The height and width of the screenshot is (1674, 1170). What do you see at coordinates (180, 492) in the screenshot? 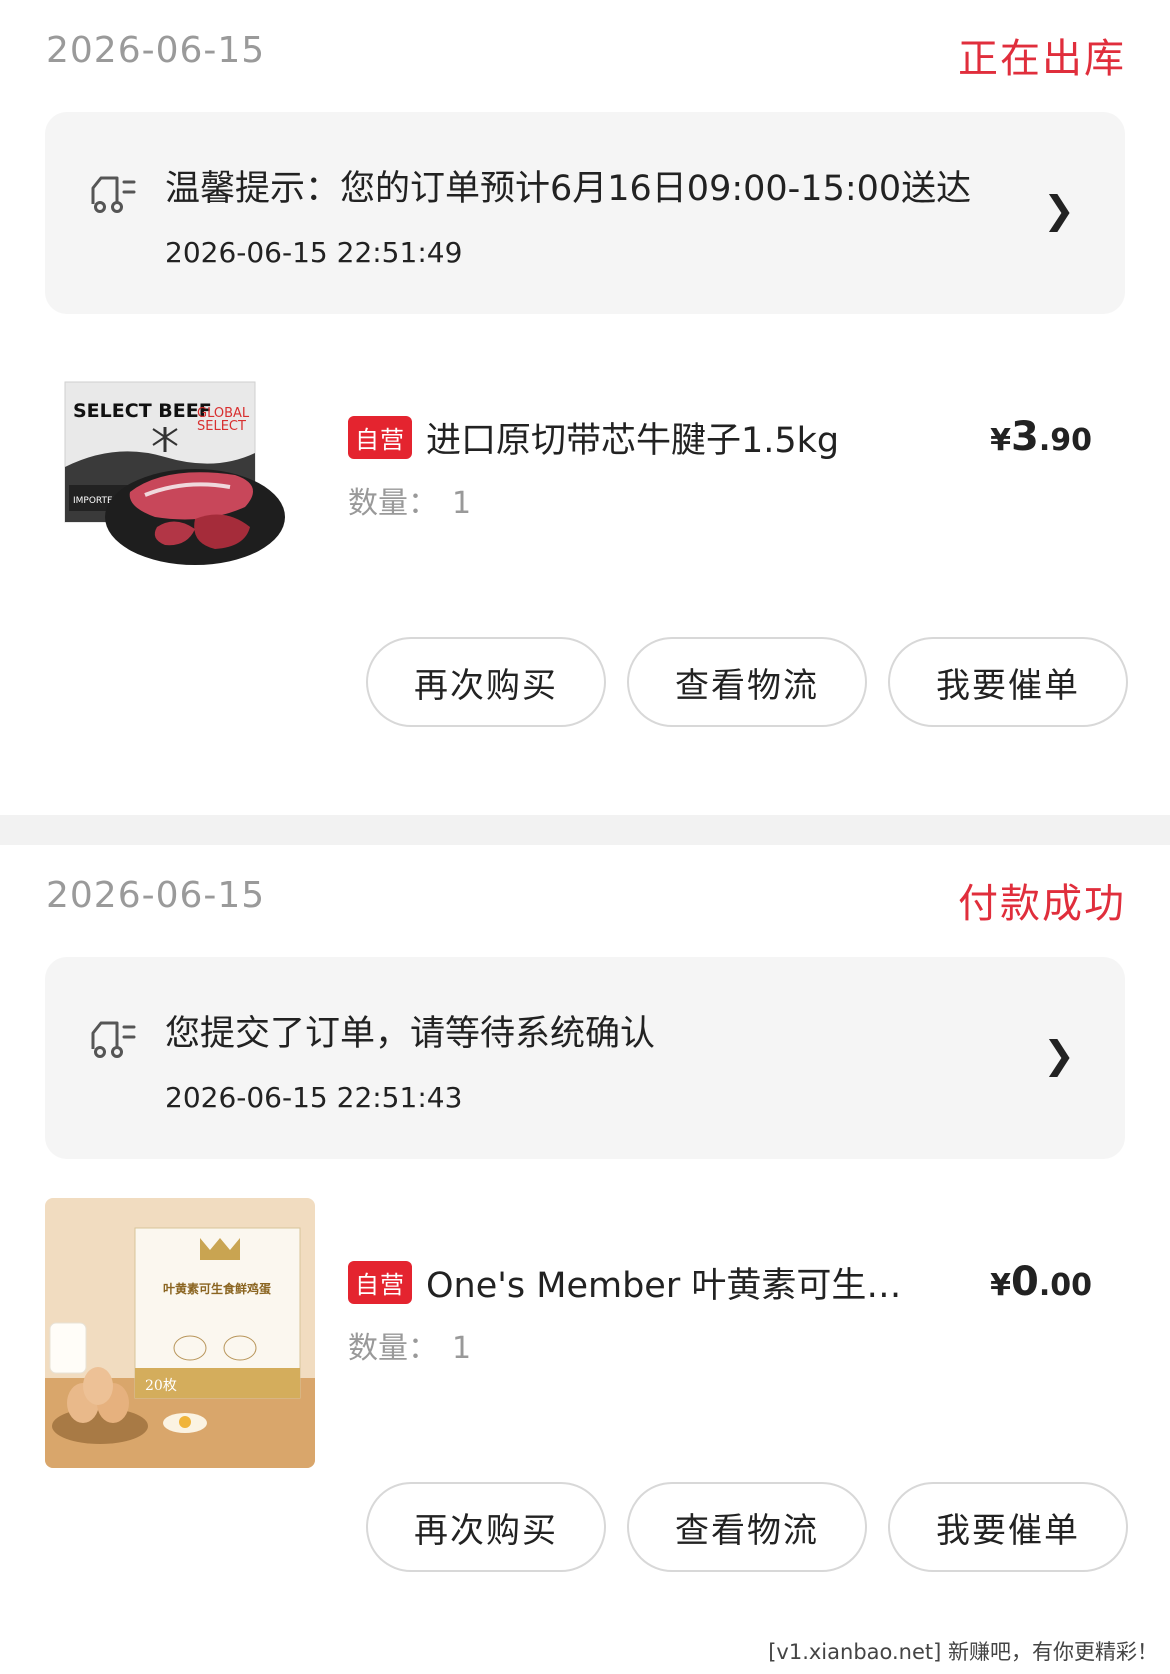
I see `product-image: SELECT BEEF GLOBAL SELECT IMPORTED BEEF` at bounding box center [180, 492].